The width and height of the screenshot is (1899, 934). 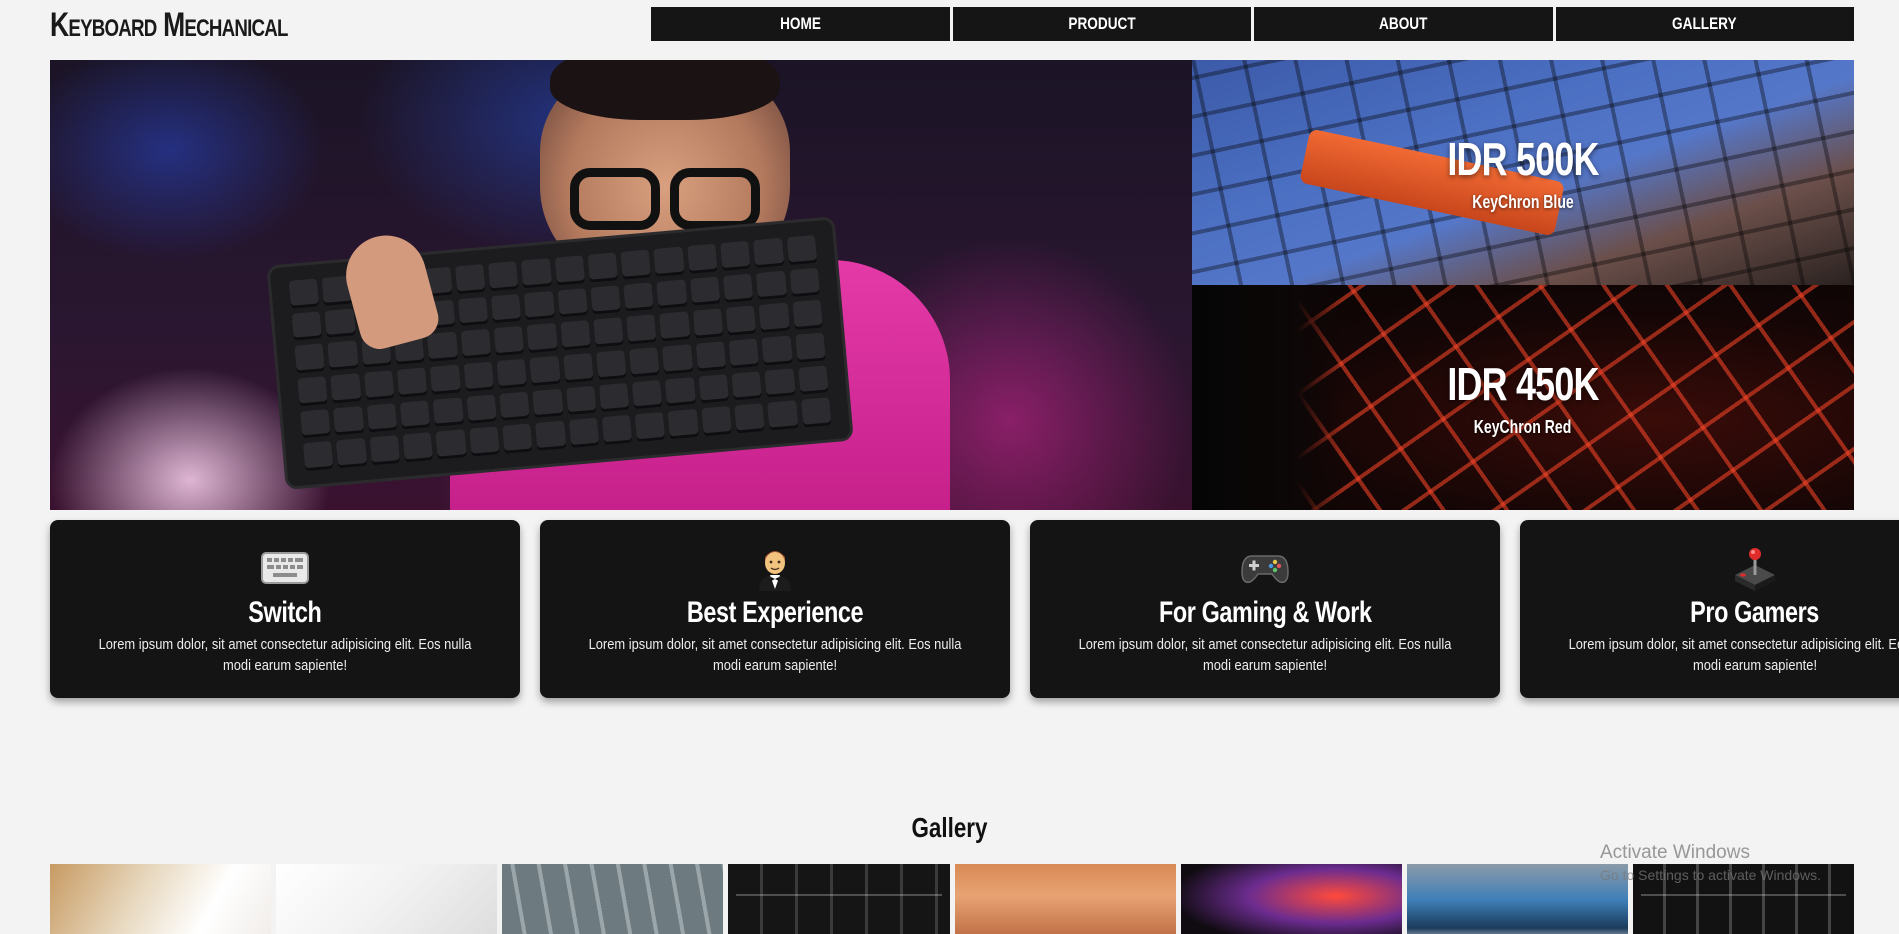 What do you see at coordinates (1523, 427) in the screenshot?
I see `offer-model: KeyChron Red` at bounding box center [1523, 427].